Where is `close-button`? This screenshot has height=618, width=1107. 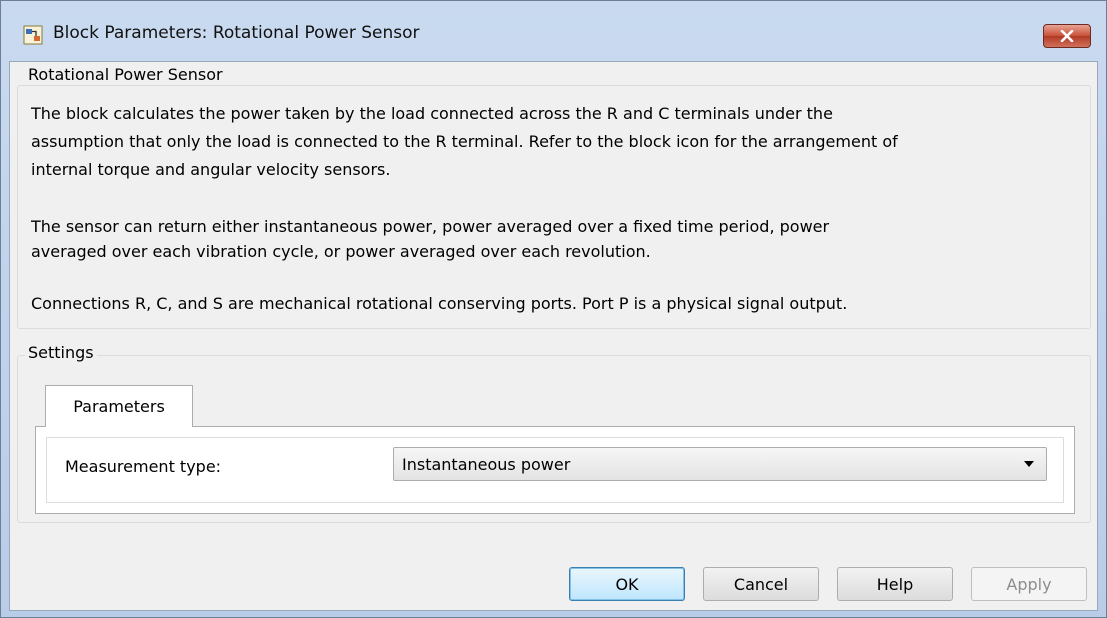 close-button is located at coordinates (1067, 36).